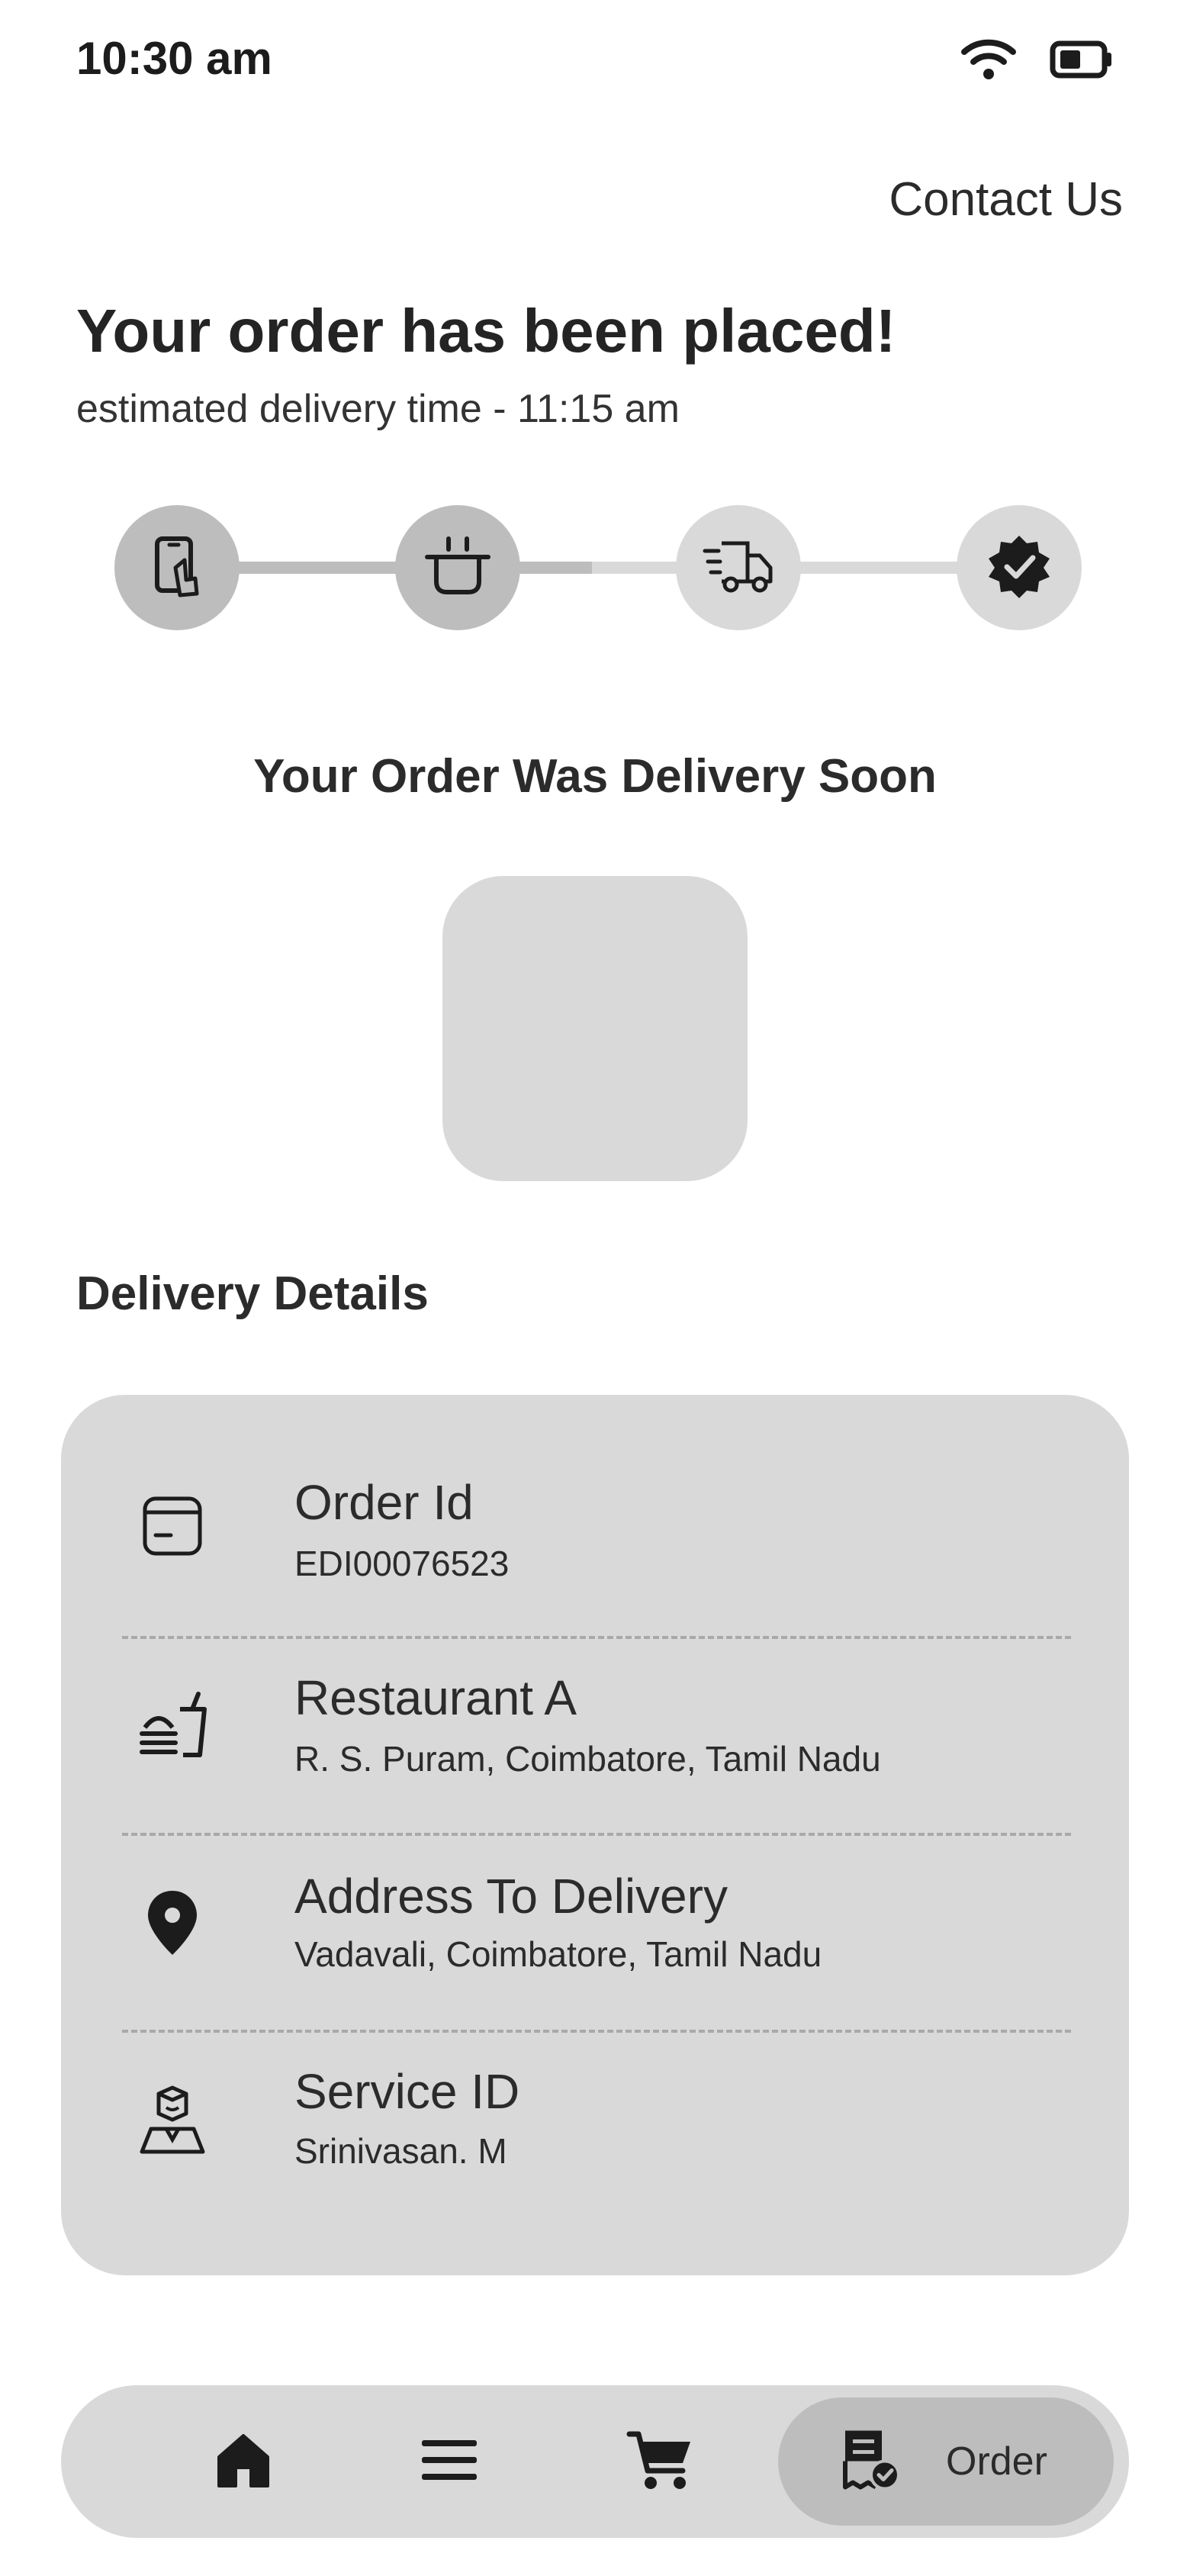 This screenshot has width=1190, height=2576. What do you see at coordinates (598, 567) in the screenshot?
I see `order-progress-tracker` at bounding box center [598, 567].